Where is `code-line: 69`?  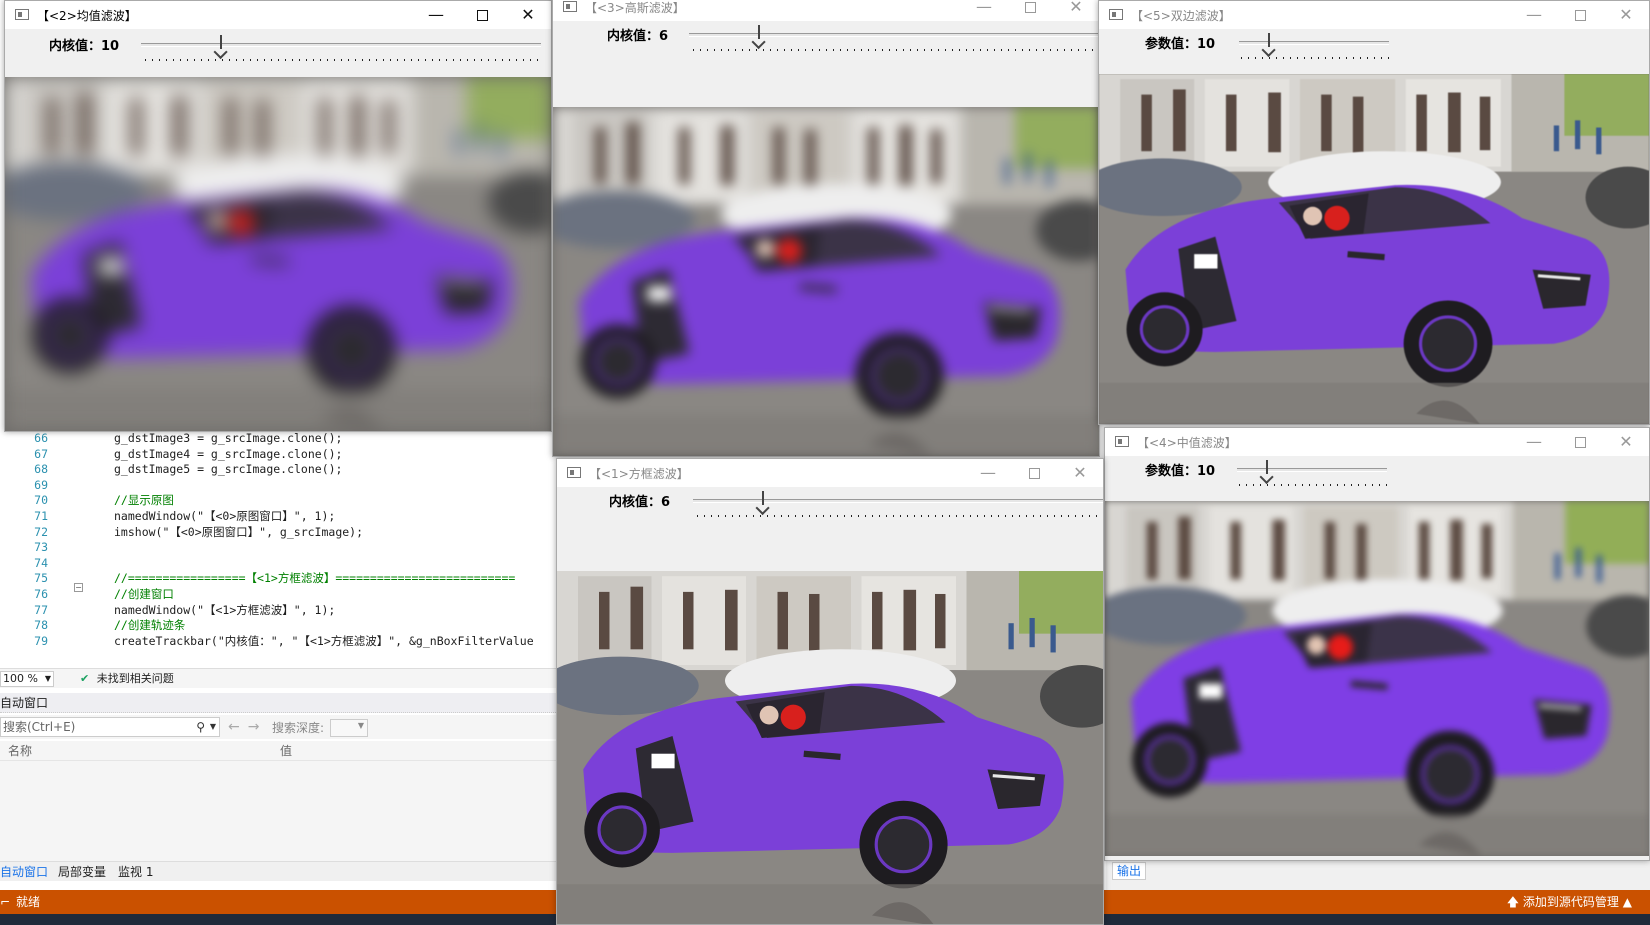 code-line: 69 is located at coordinates (280, 485).